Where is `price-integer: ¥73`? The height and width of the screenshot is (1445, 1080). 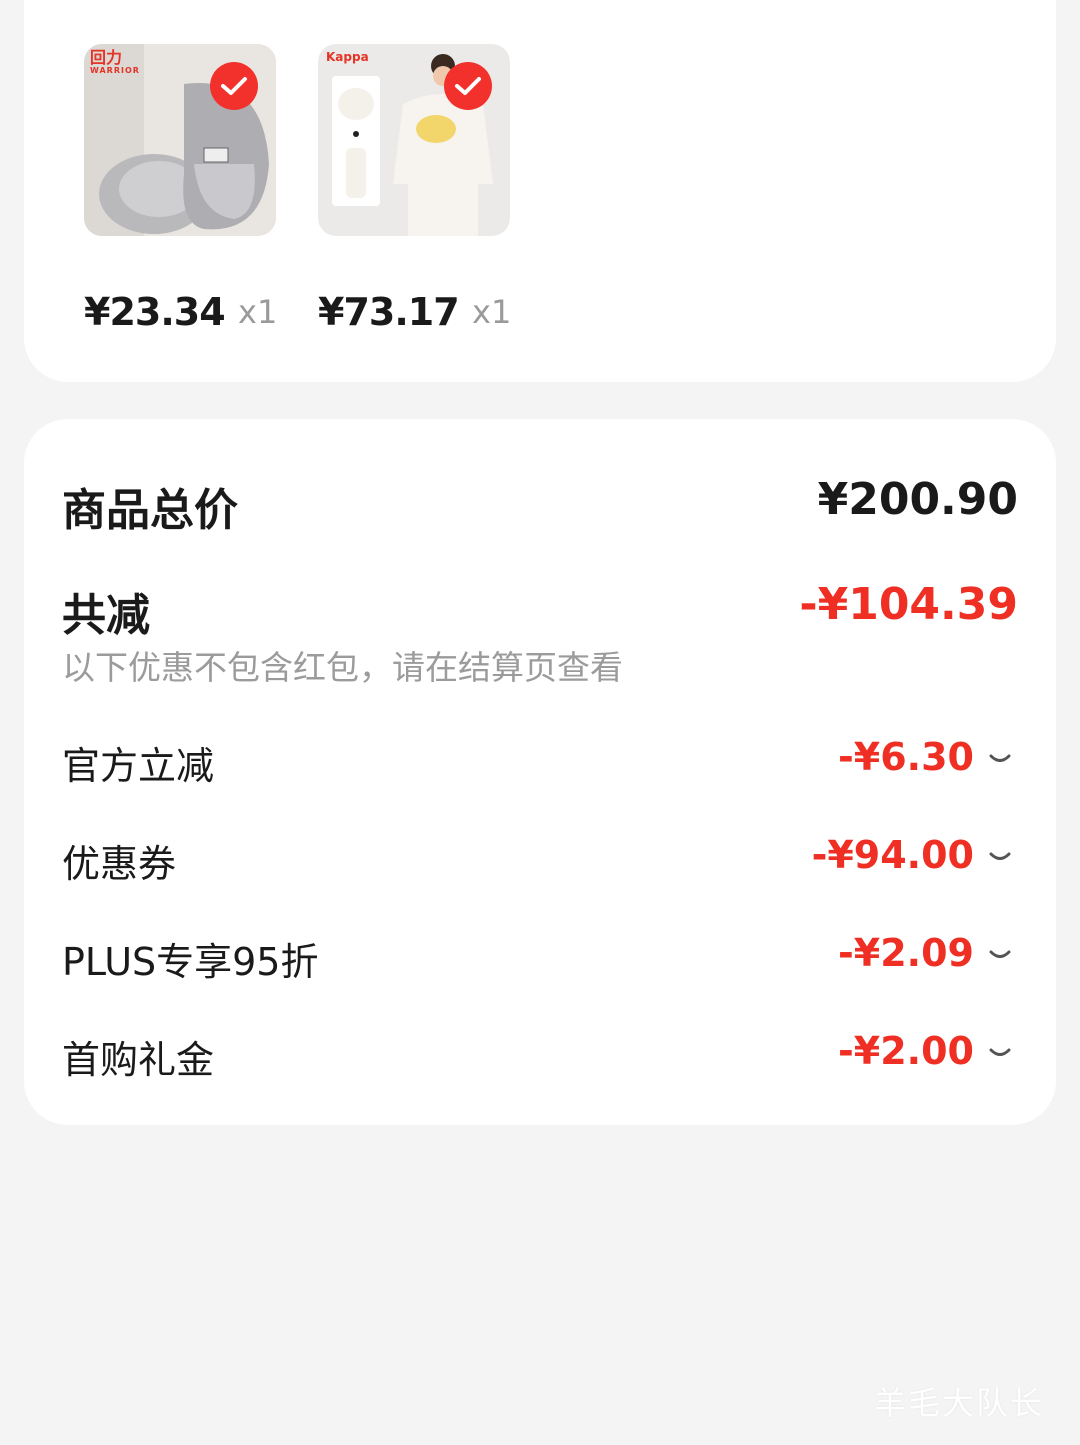 price-integer: ¥73 is located at coordinates (356, 312).